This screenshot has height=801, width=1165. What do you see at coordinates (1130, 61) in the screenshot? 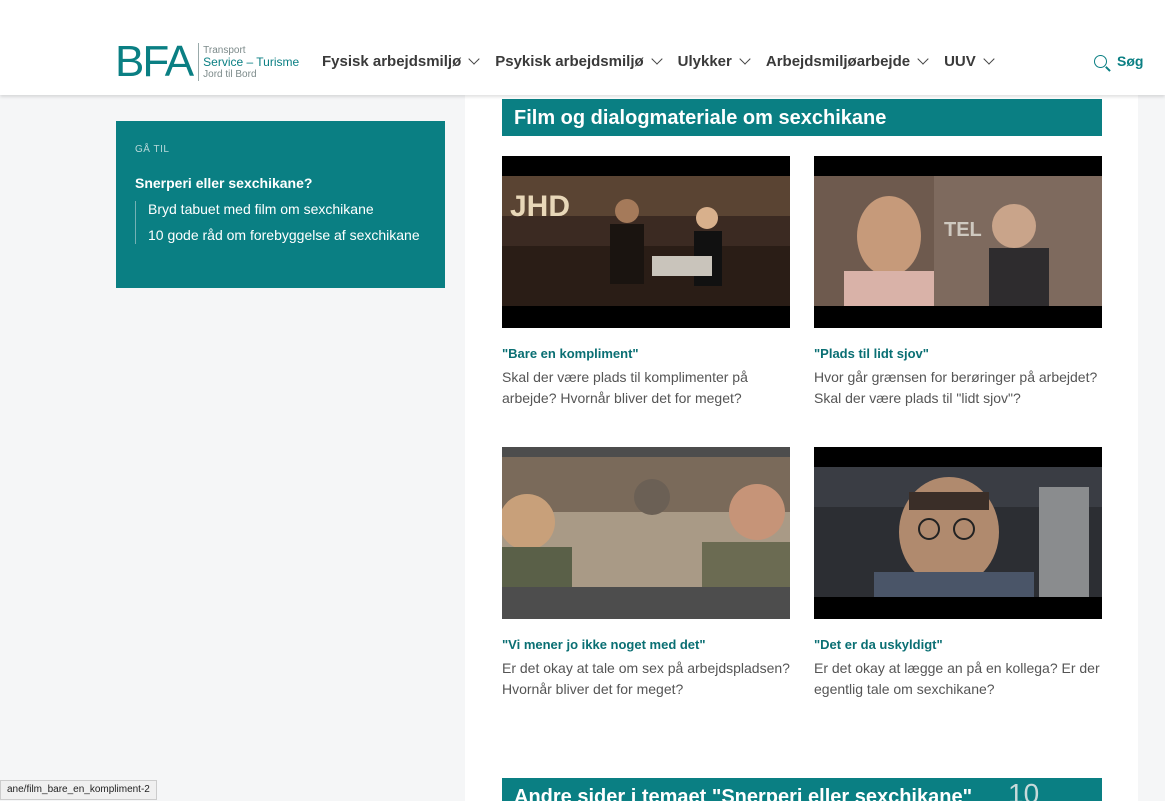
I see `search-label: Søg` at bounding box center [1130, 61].